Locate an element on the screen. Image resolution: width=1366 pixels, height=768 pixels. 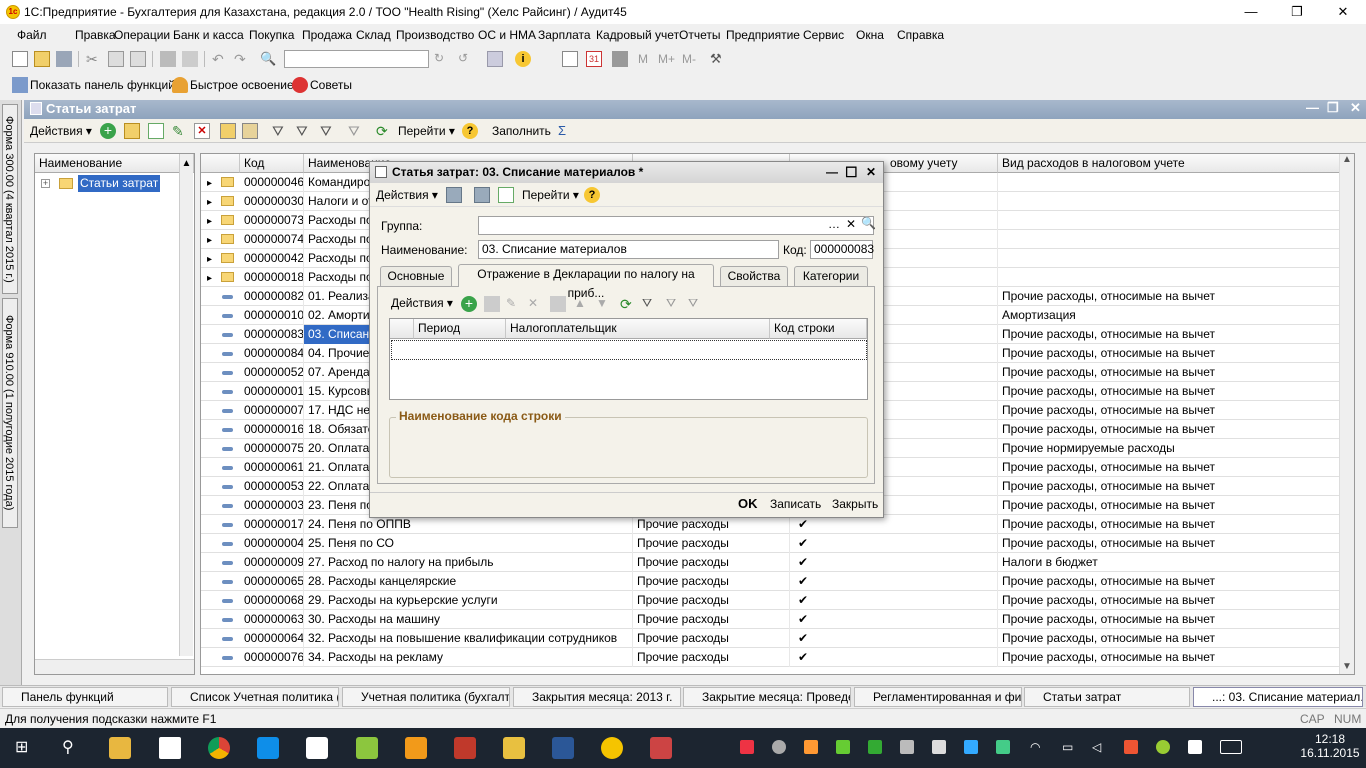
tools-icon: ⚒ is located at coordinates (718, 59).